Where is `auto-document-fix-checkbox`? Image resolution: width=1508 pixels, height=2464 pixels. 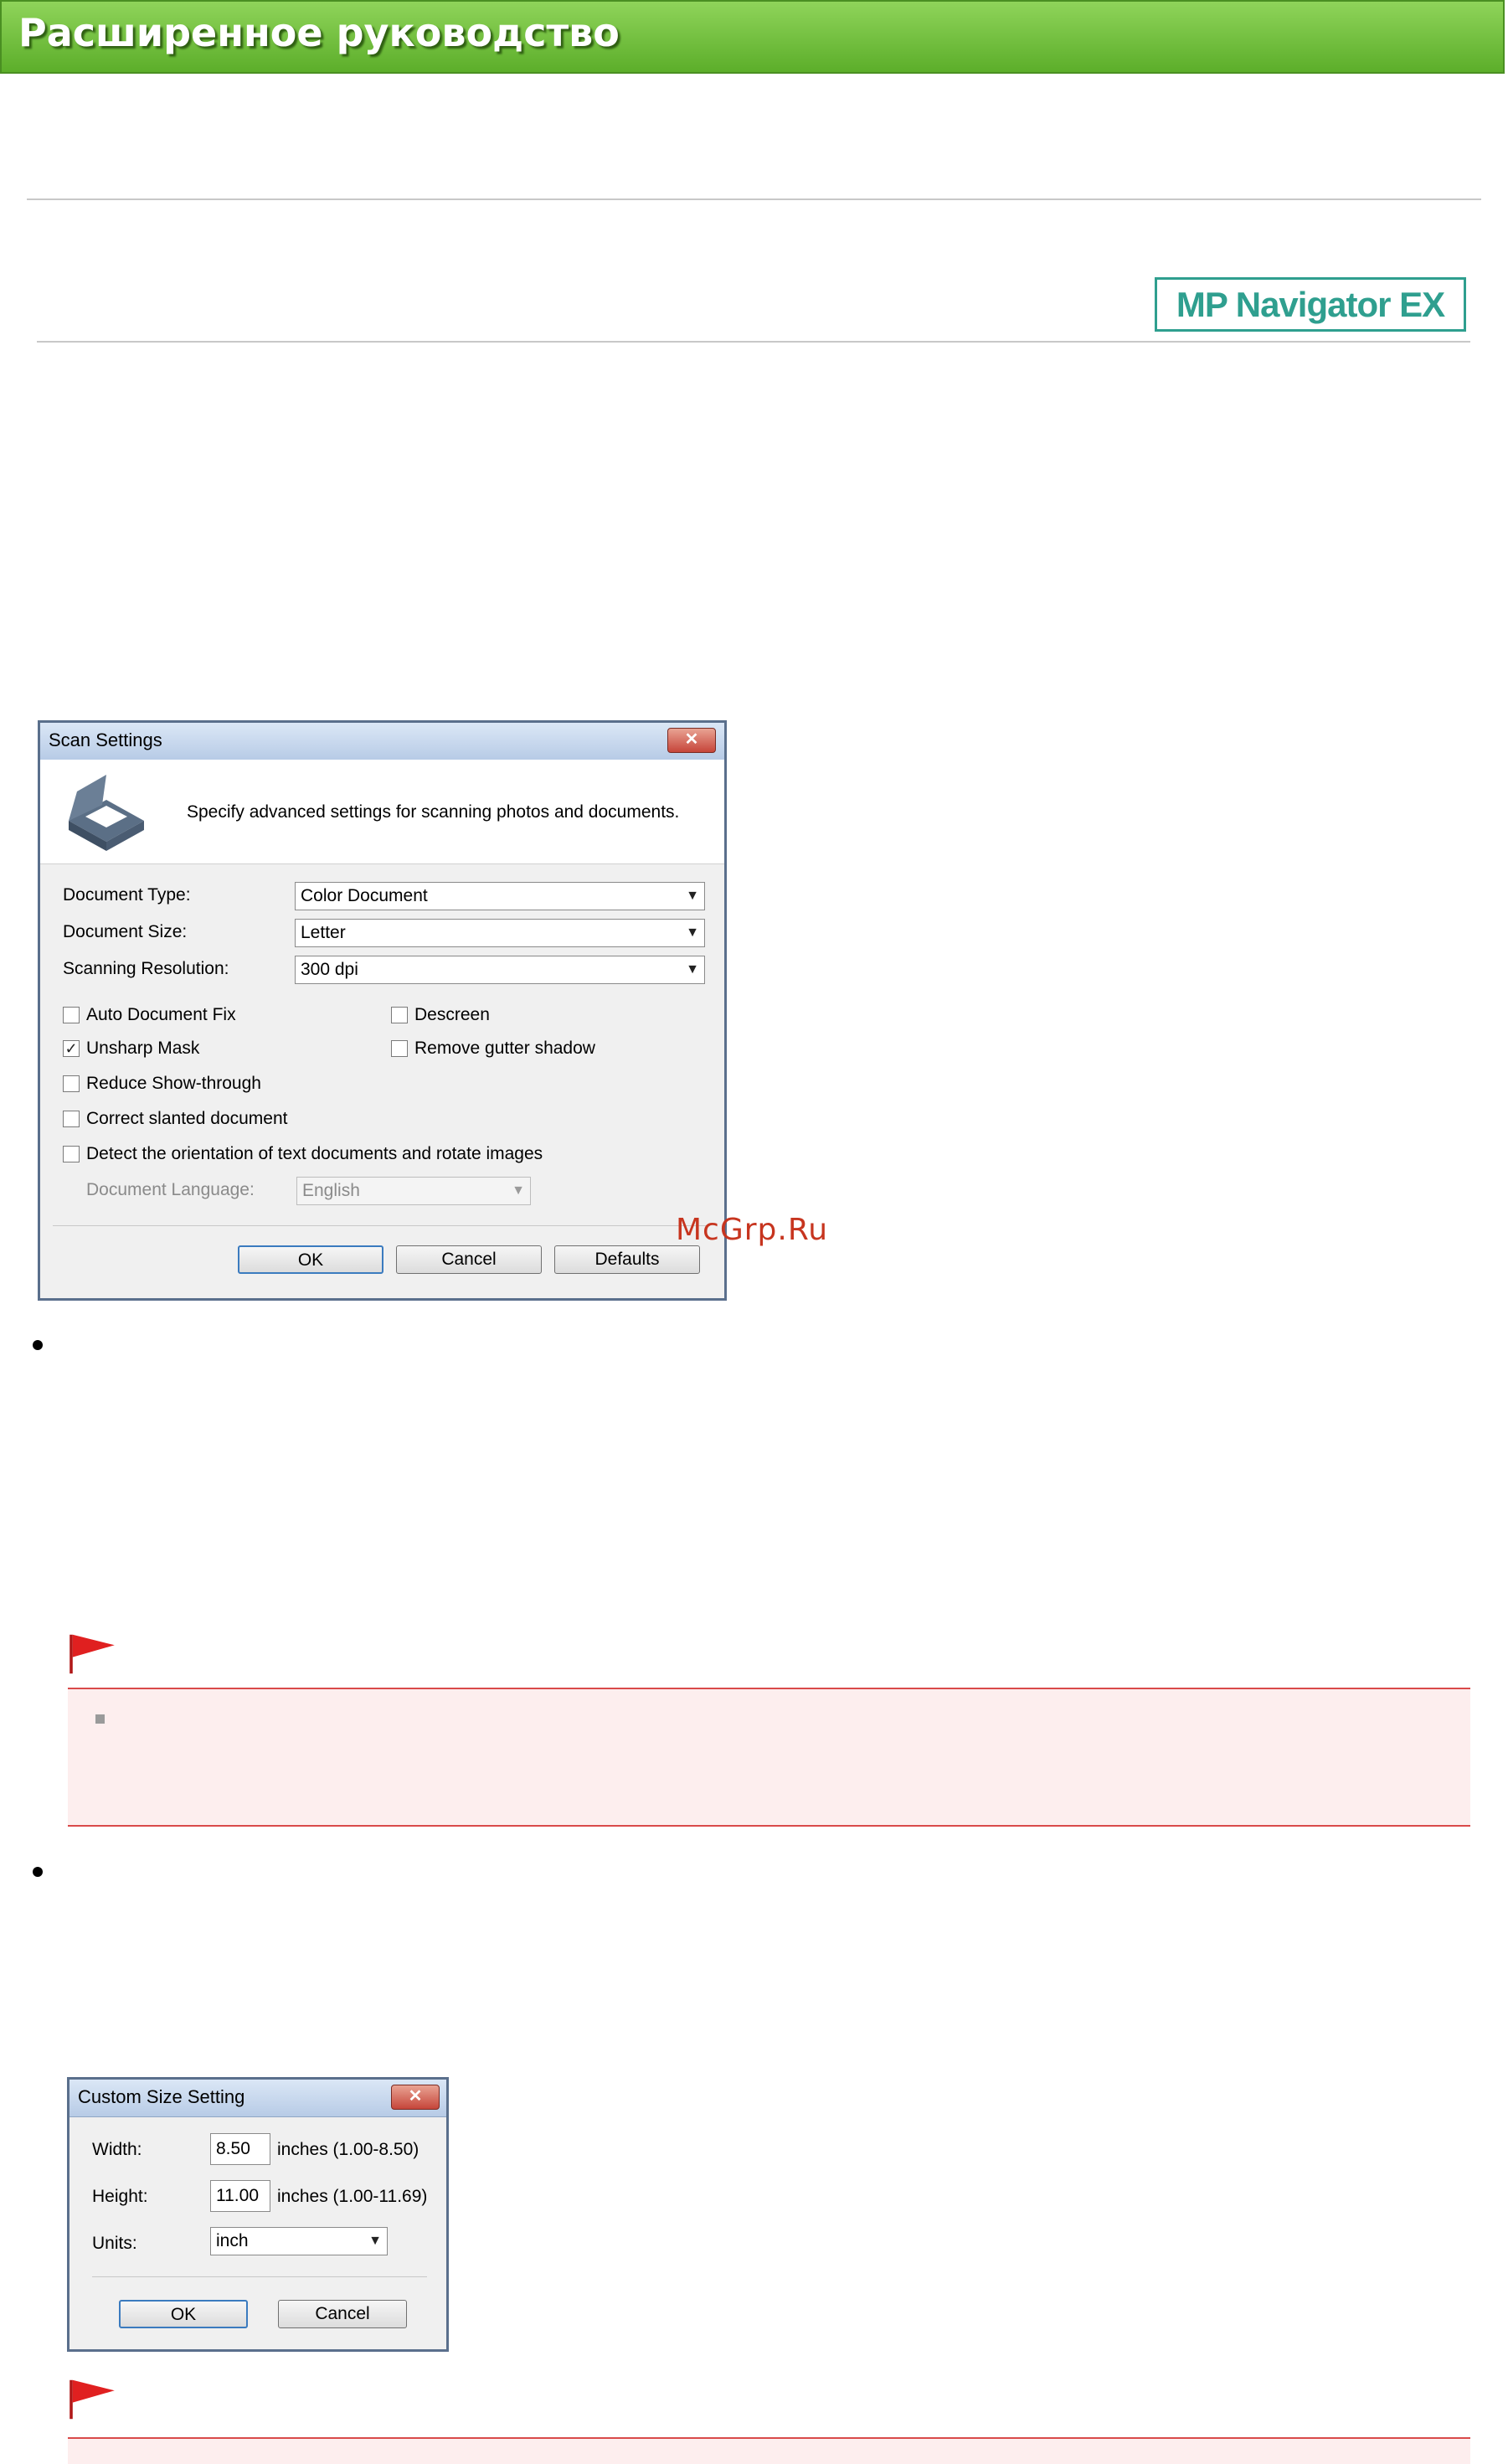
auto-document-fix-checkbox is located at coordinates (71, 1015).